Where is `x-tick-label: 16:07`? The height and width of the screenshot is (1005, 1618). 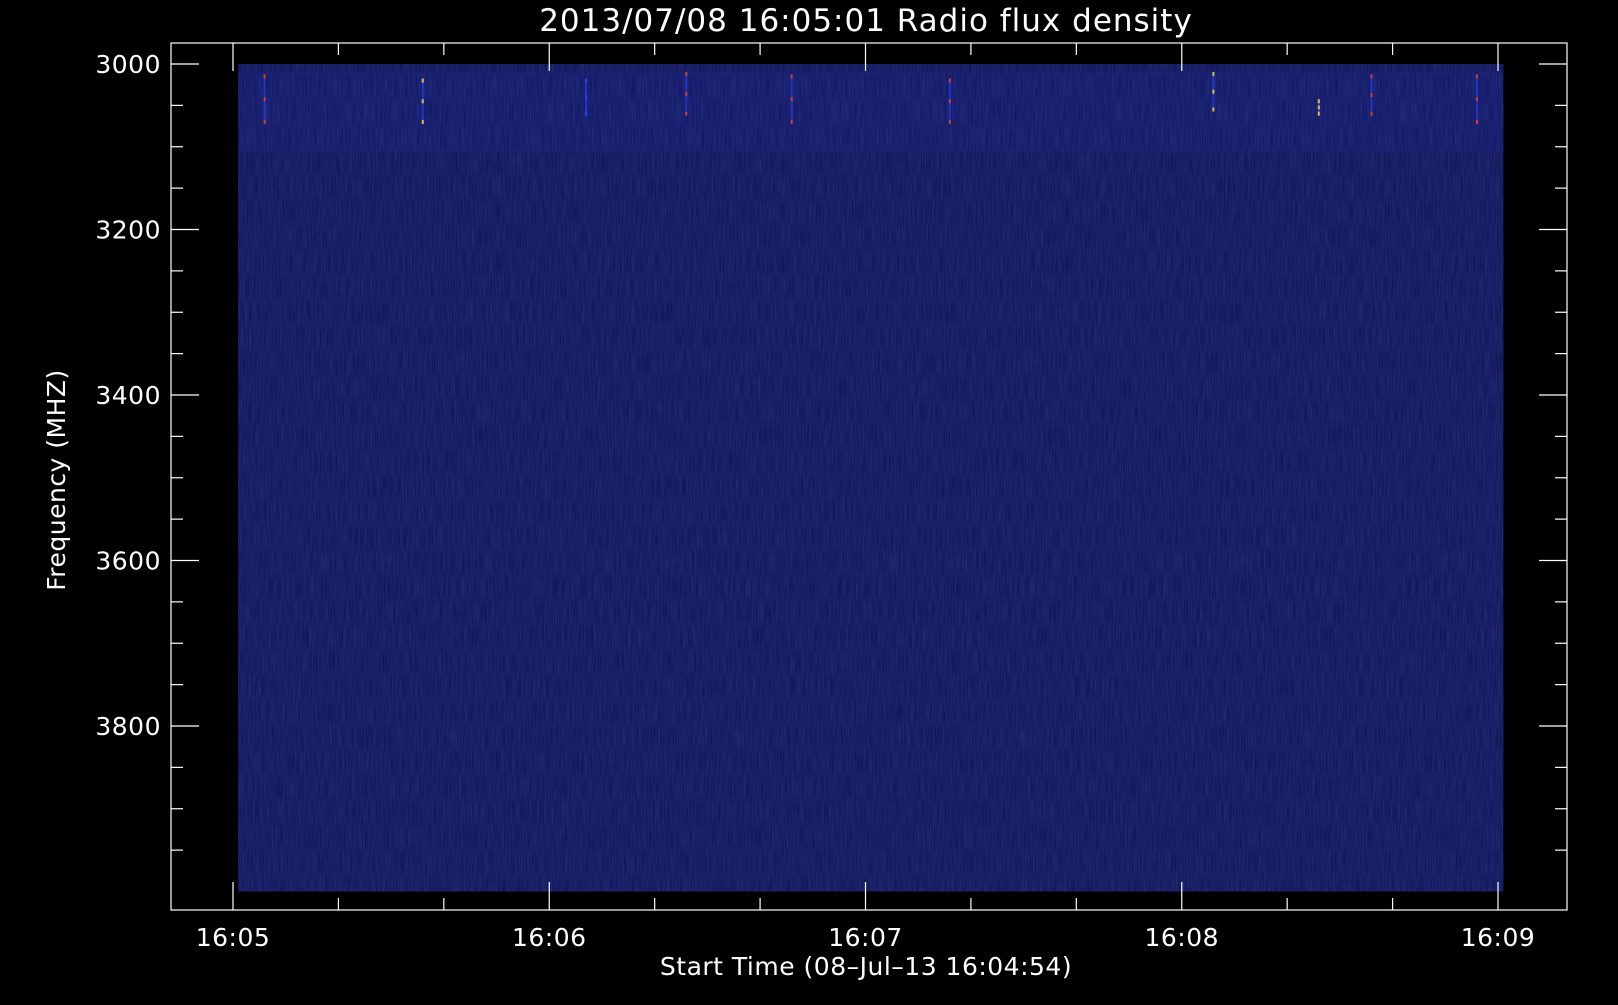
x-tick-label: 16:07 is located at coordinates (865, 937).